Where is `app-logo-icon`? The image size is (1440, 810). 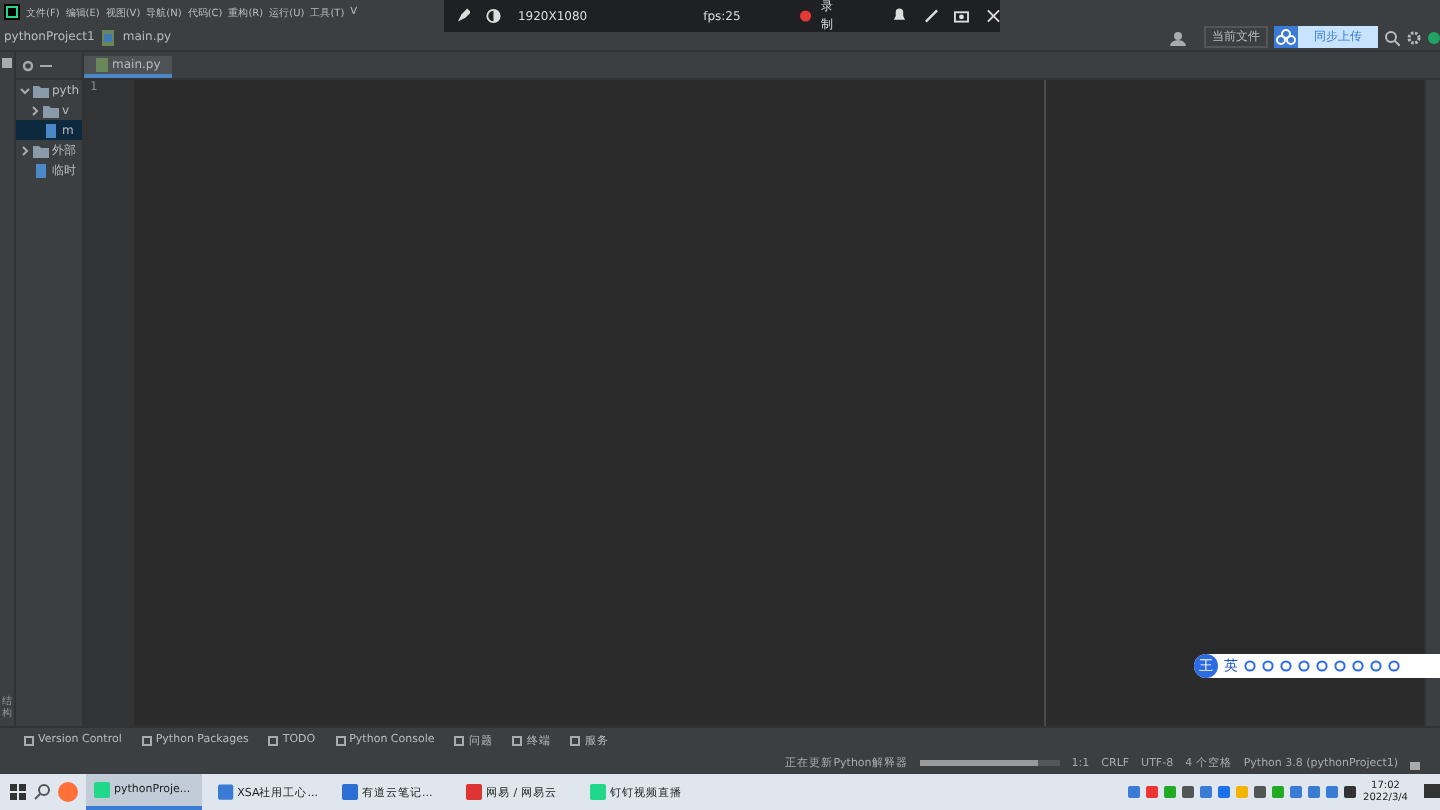 app-logo-icon is located at coordinates (12, 12).